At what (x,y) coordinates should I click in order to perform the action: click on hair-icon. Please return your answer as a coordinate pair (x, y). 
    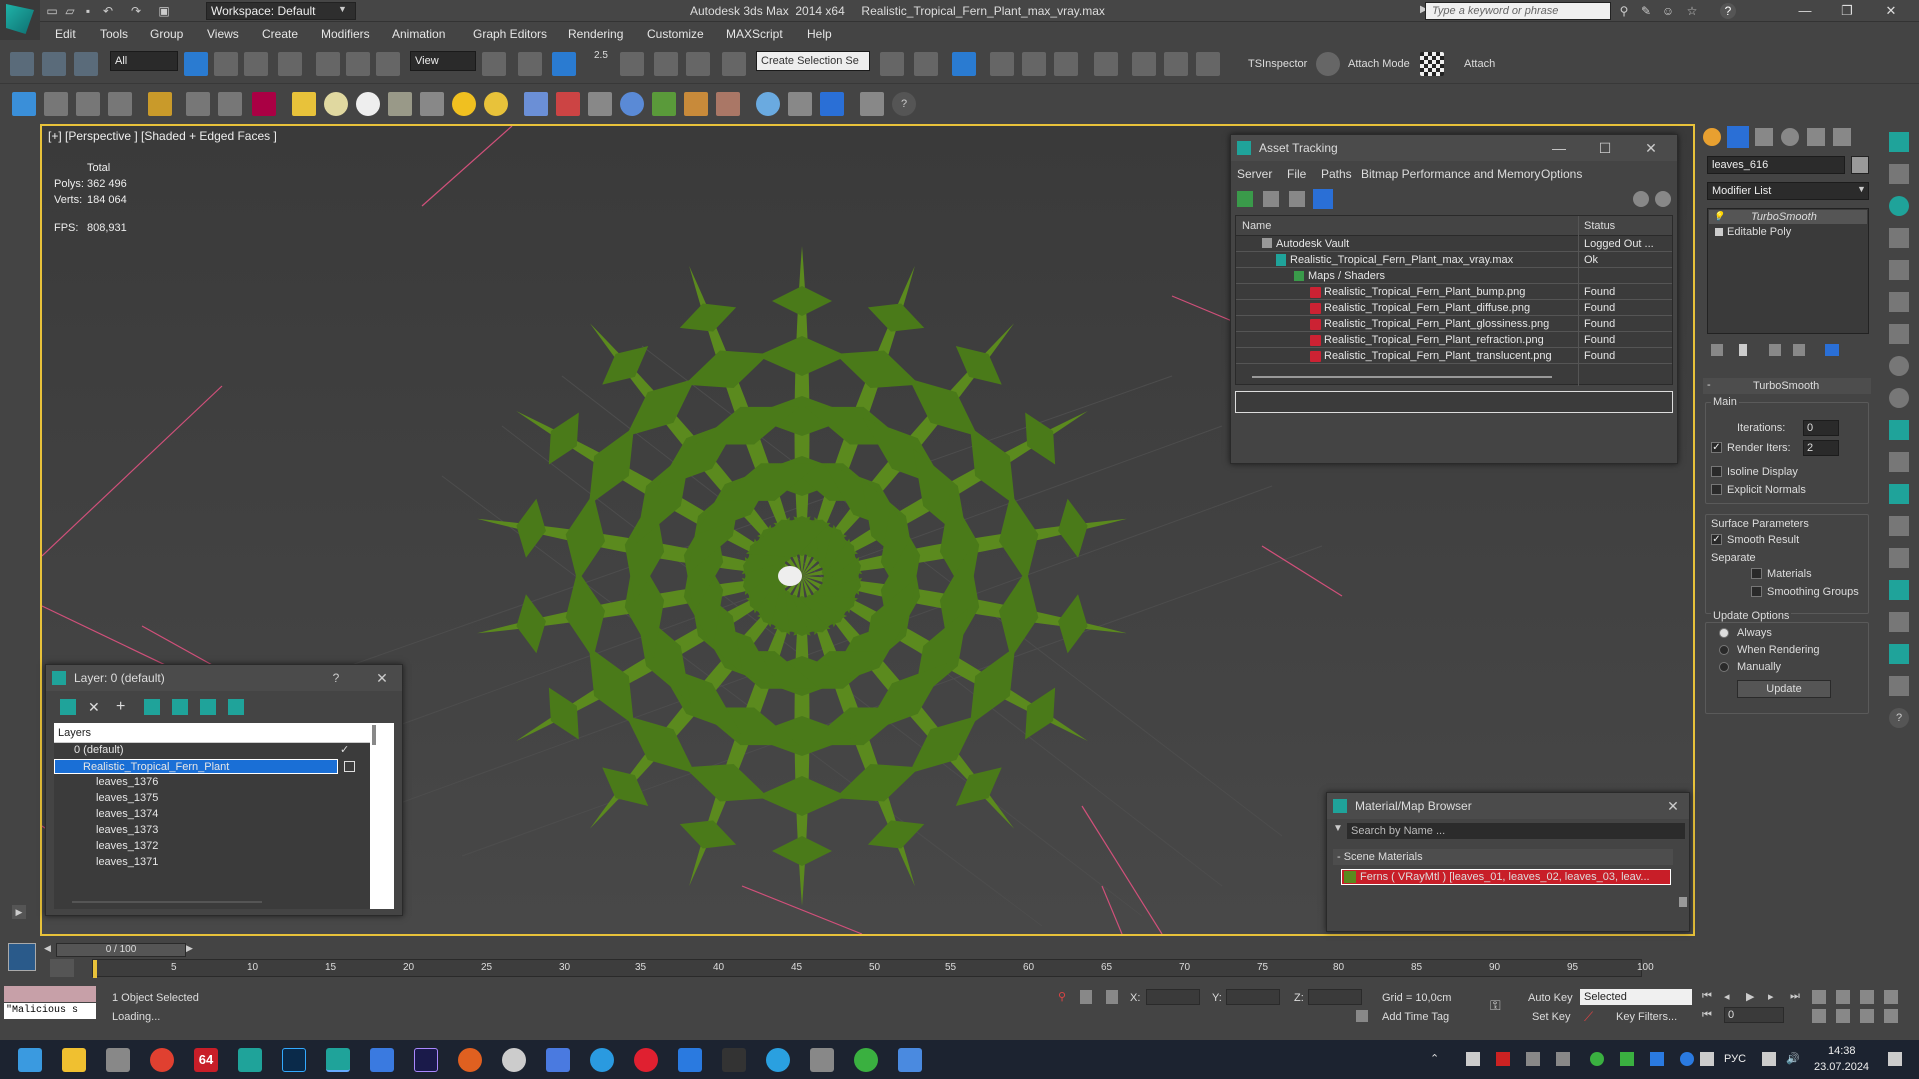
    Looking at the image, I should click on (696, 104).